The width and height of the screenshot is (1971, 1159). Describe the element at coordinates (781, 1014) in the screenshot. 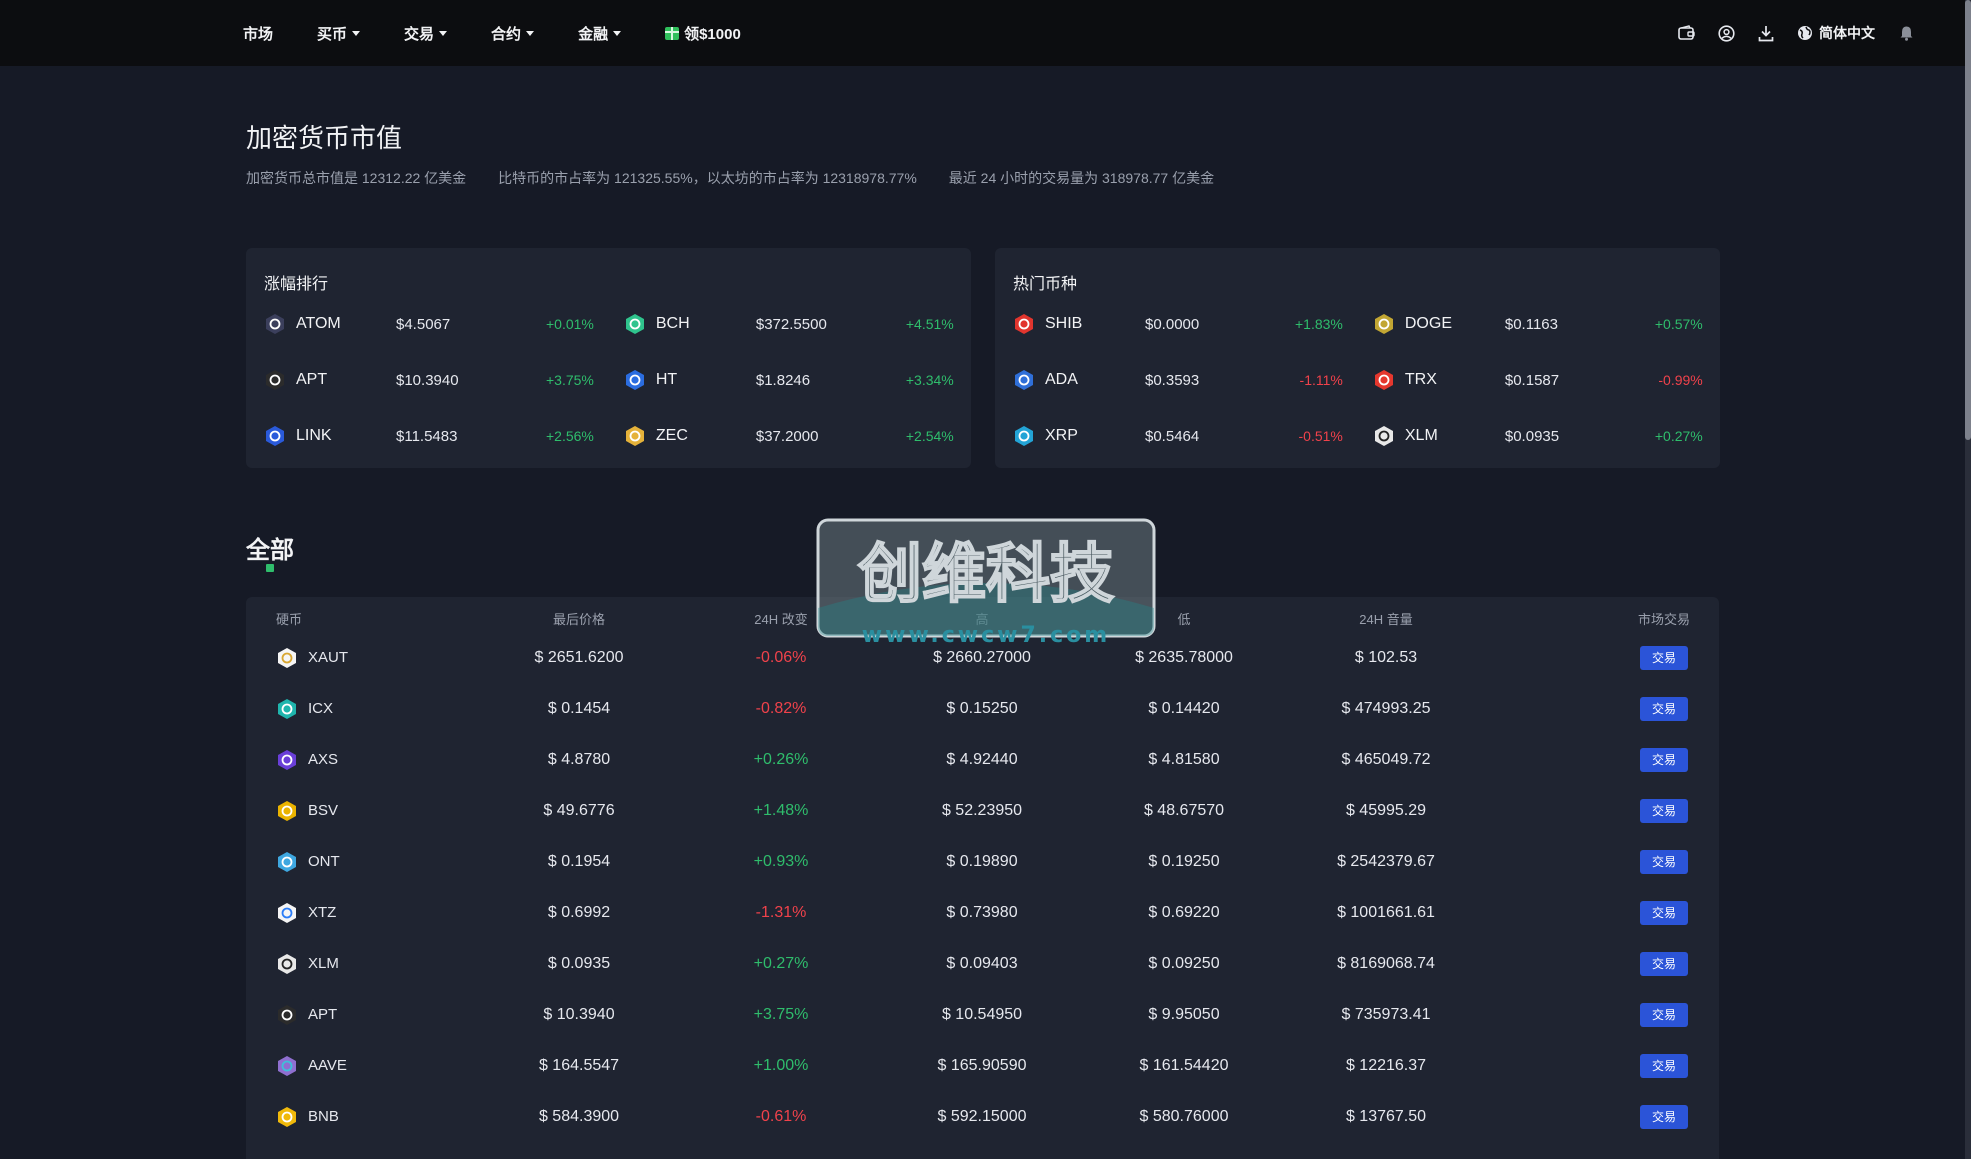

I see `change-cell: +3.75%` at that location.